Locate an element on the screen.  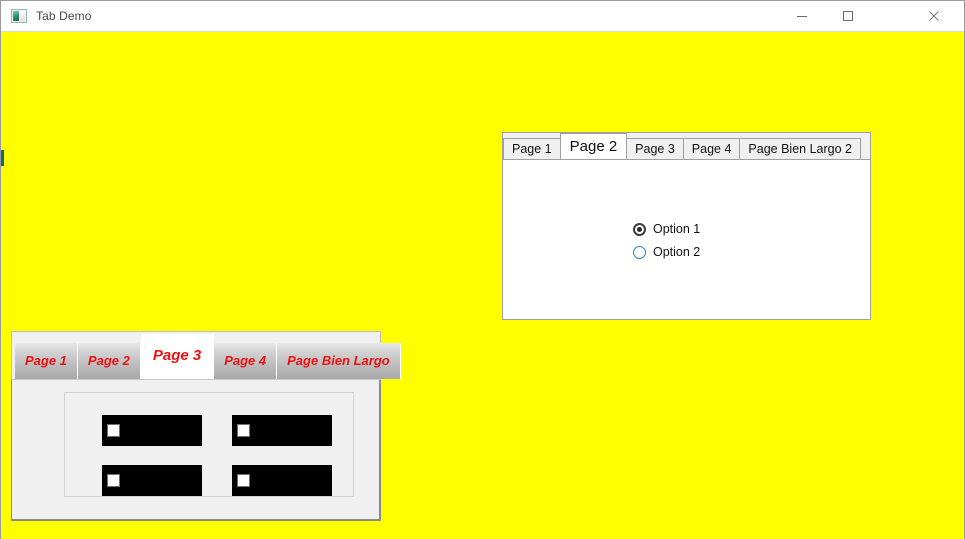
top-tab-page-3: Page 3 is located at coordinates (655, 148).